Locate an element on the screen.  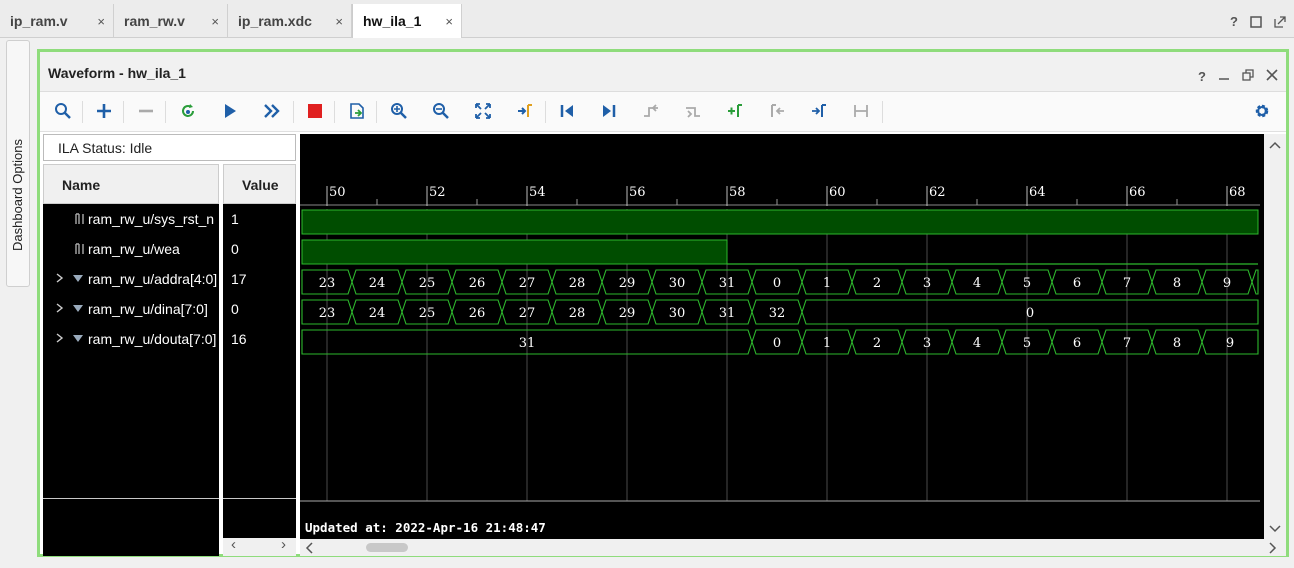
add-icon is located at coordinates (104, 111).